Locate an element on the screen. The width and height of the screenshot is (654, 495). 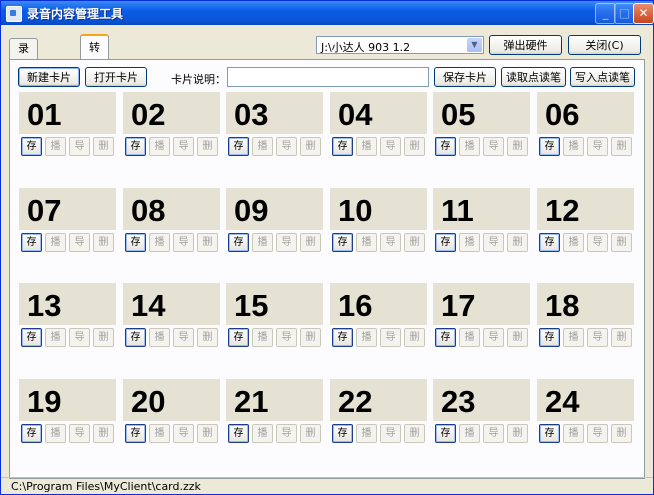
new-card-button: 新建卡片 is located at coordinates (49, 77).